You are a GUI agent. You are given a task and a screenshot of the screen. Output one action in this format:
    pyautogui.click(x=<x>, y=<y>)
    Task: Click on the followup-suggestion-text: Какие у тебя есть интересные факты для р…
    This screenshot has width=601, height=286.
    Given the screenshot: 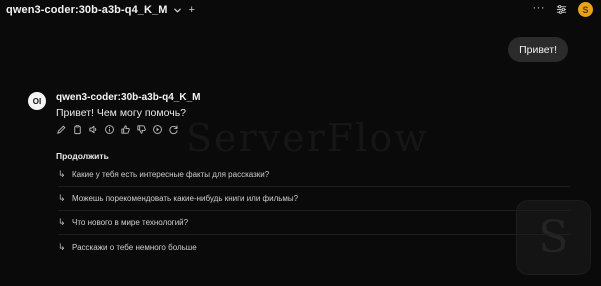 What is the action you would take?
    pyautogui.click(x=171, y=174)
    